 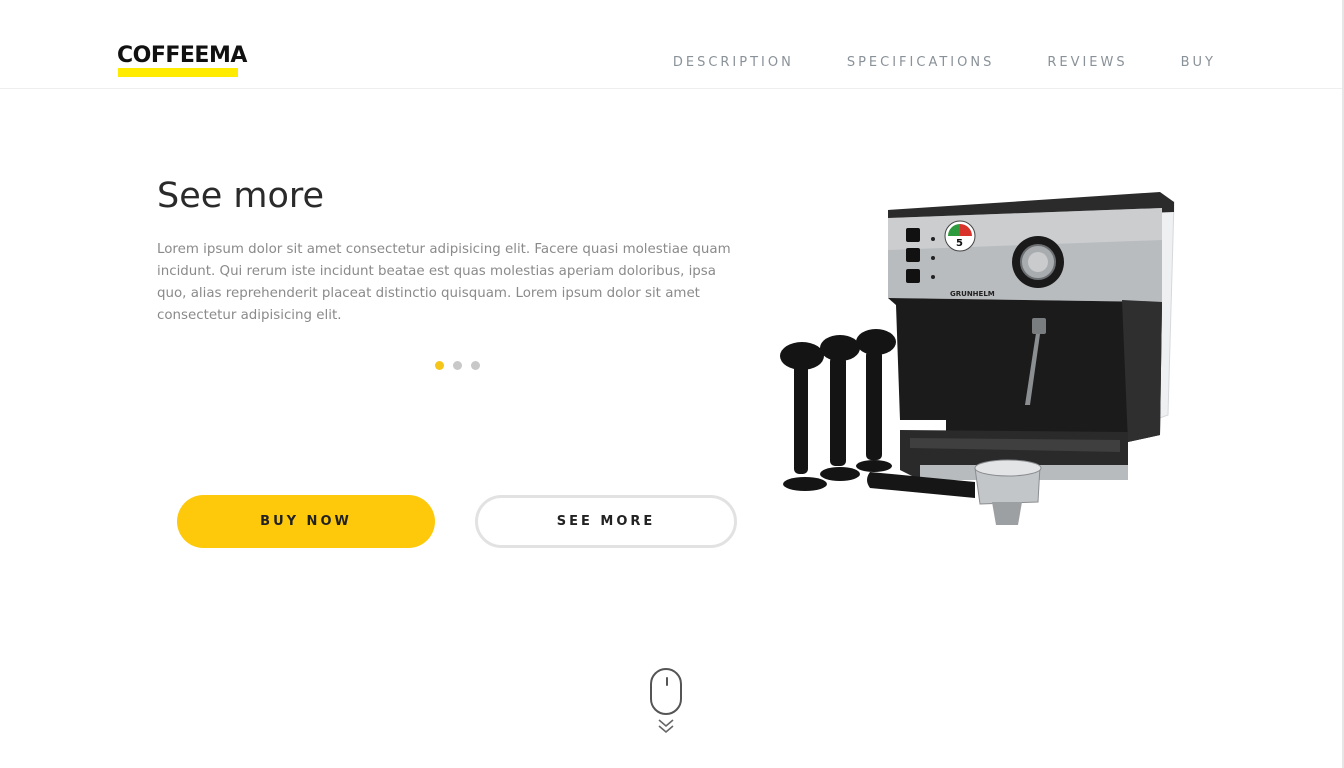 What do you see at coordinates (1087, 63) in the screenshot?
I see `nav-item-reviews: REVIEWS` at bounding box center [1087, 63].